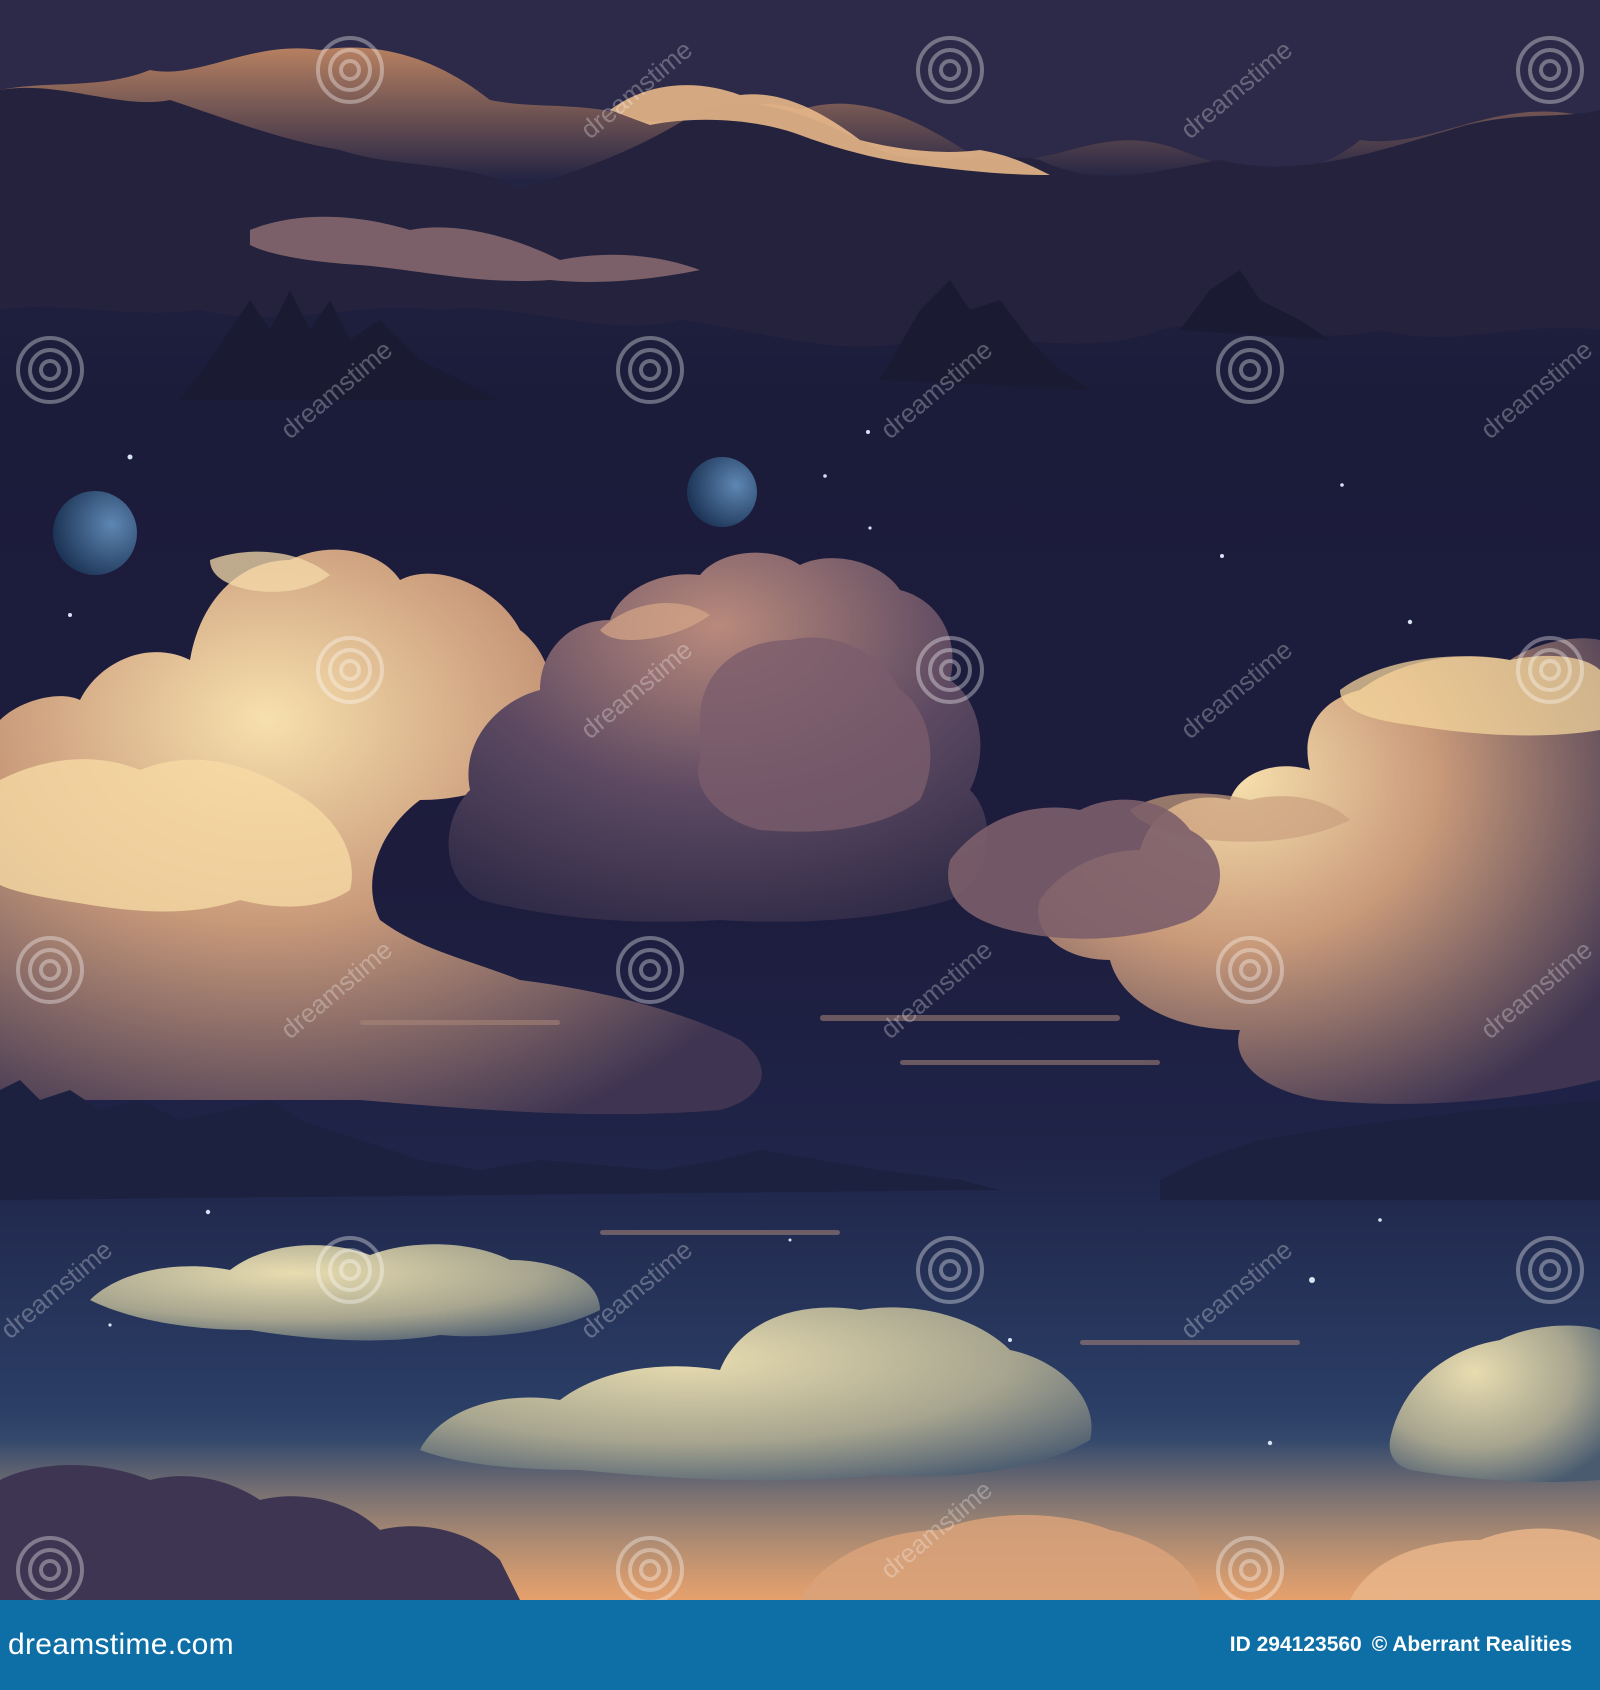 The image size is (1600, 1690). I want to click on footer-credit: ID 294123560 © Aberrant Realities, so click(1401, 1645).